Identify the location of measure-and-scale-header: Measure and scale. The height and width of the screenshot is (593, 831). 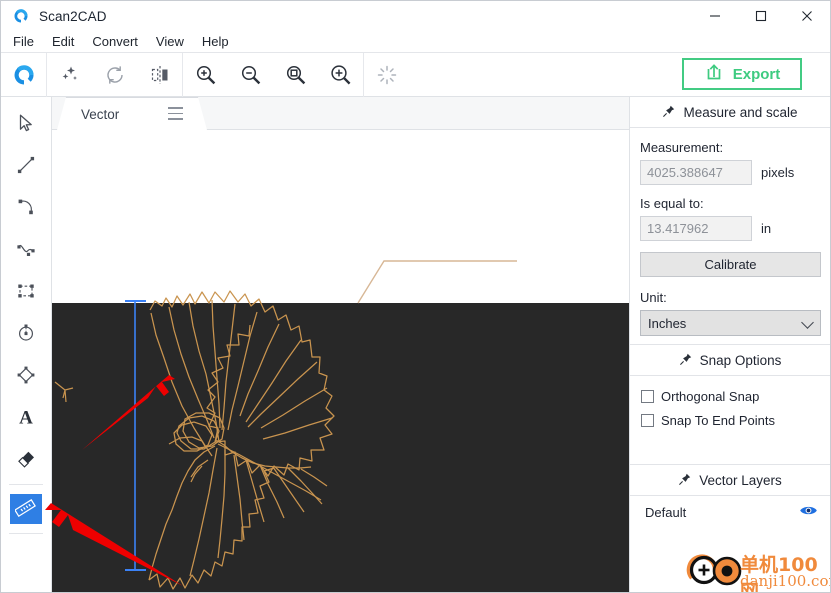
(730, 112).